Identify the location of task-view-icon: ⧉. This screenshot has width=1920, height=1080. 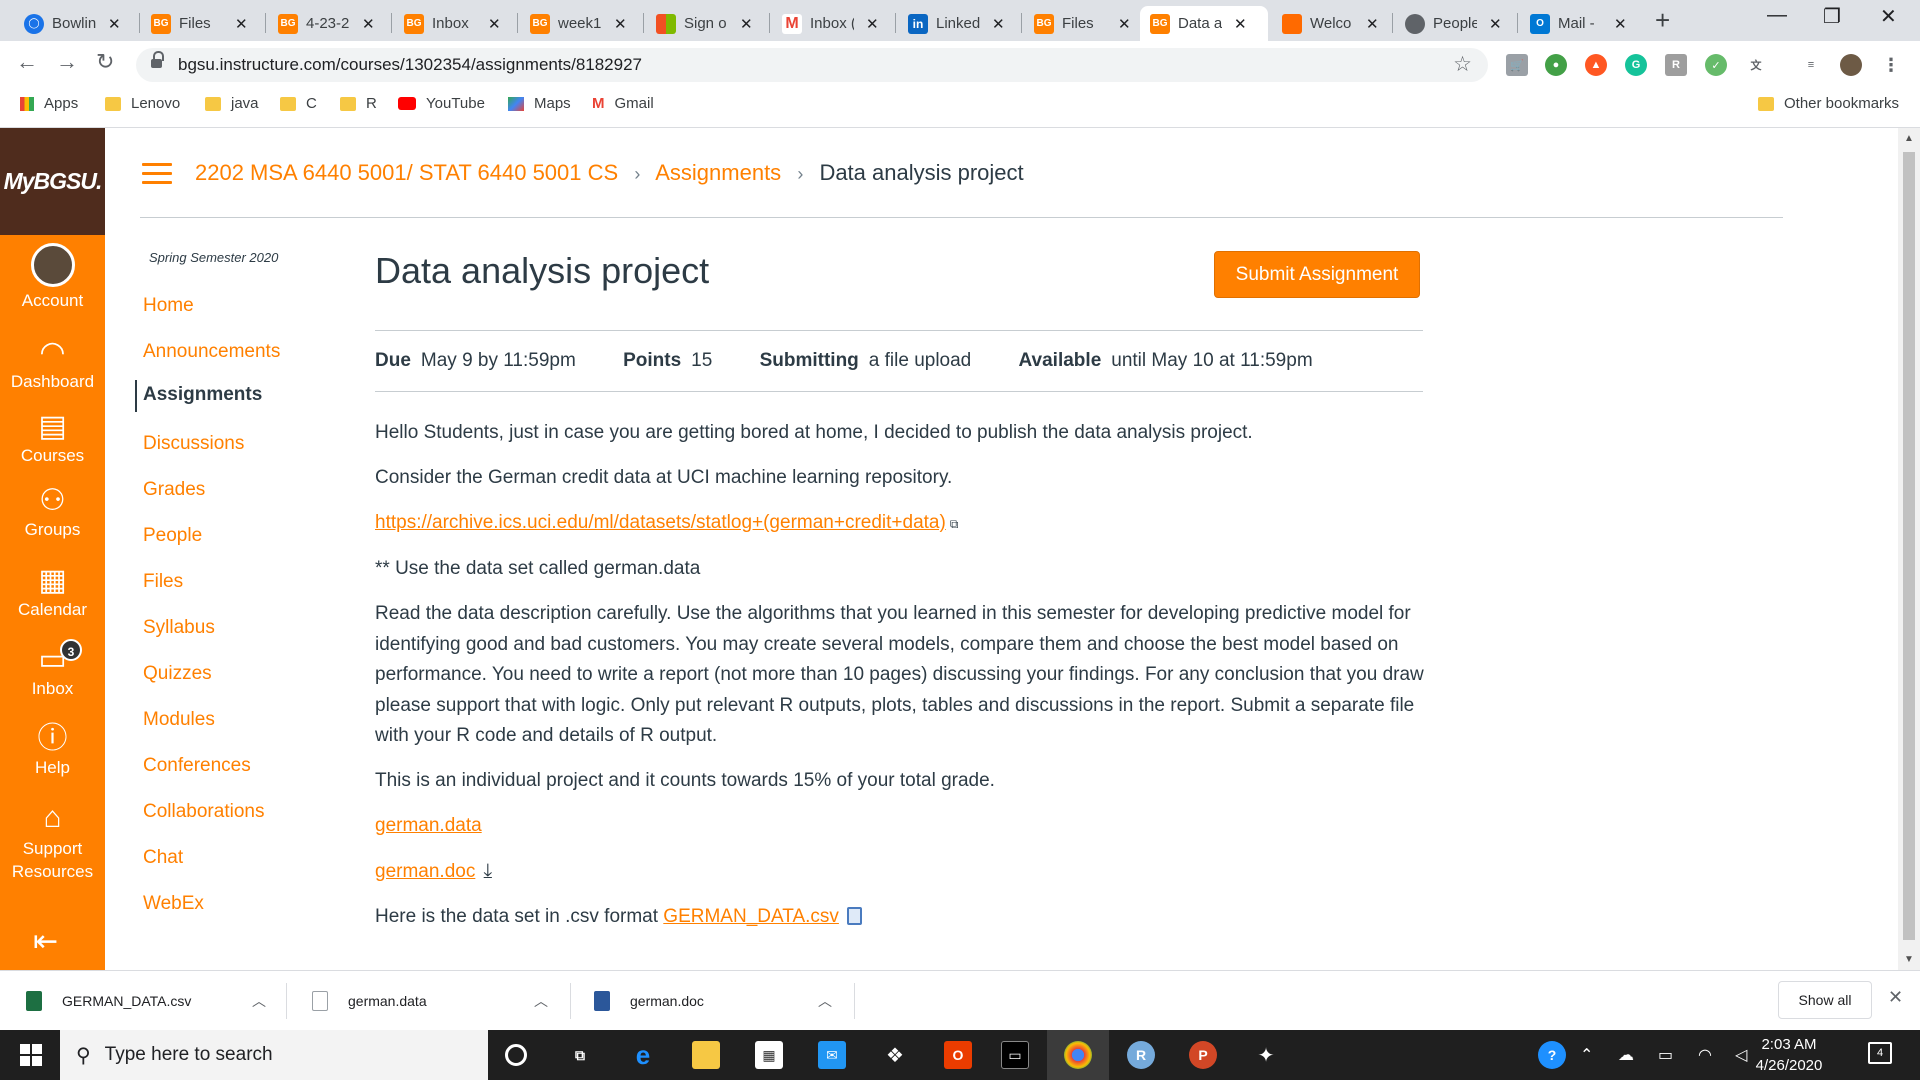
(580, 1055).